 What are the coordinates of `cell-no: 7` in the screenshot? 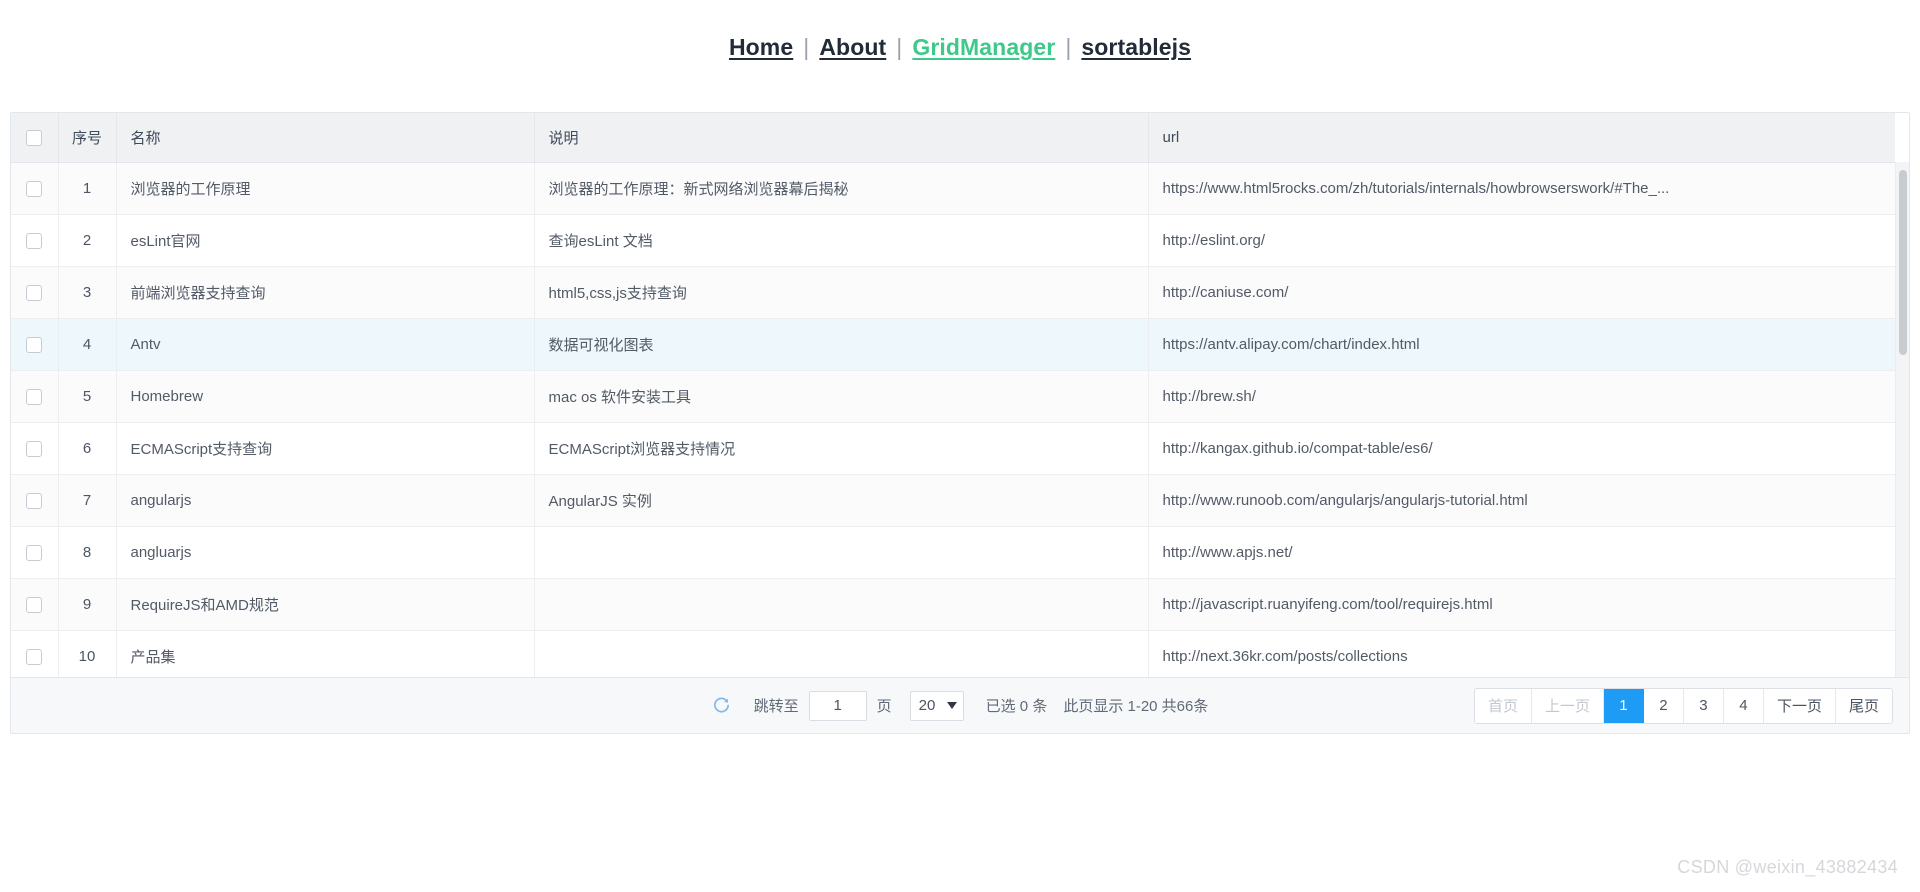 It's located at (87, 500).